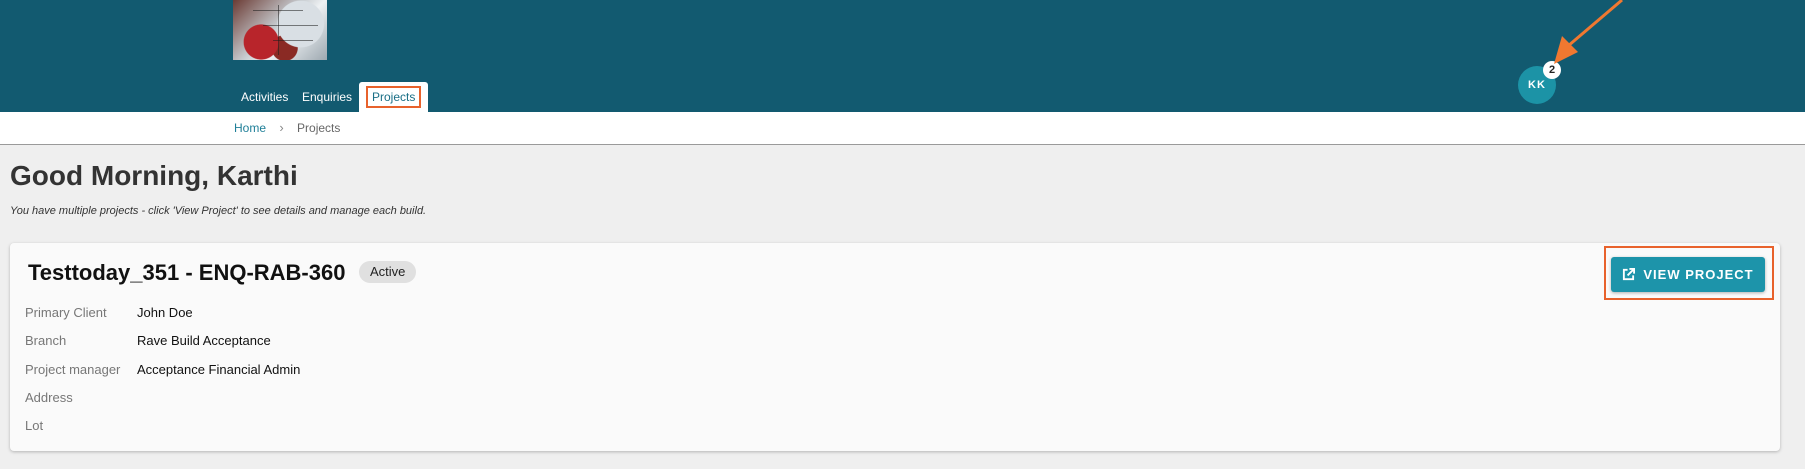 The image size is (1805, 469). Describe the element at coordinates (327, 97) in the screenshot. I see `nav-enquiries: Enquiries` at that location.